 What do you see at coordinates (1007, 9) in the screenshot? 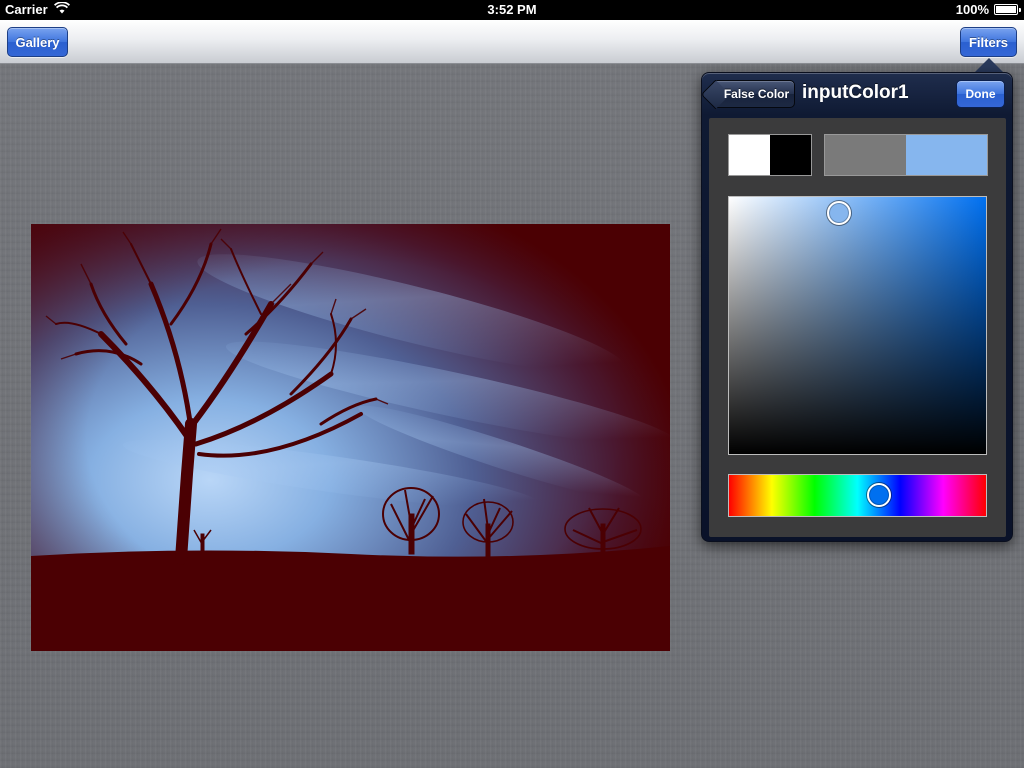
I see `battery-icon` at bounding box center [1007, 9].